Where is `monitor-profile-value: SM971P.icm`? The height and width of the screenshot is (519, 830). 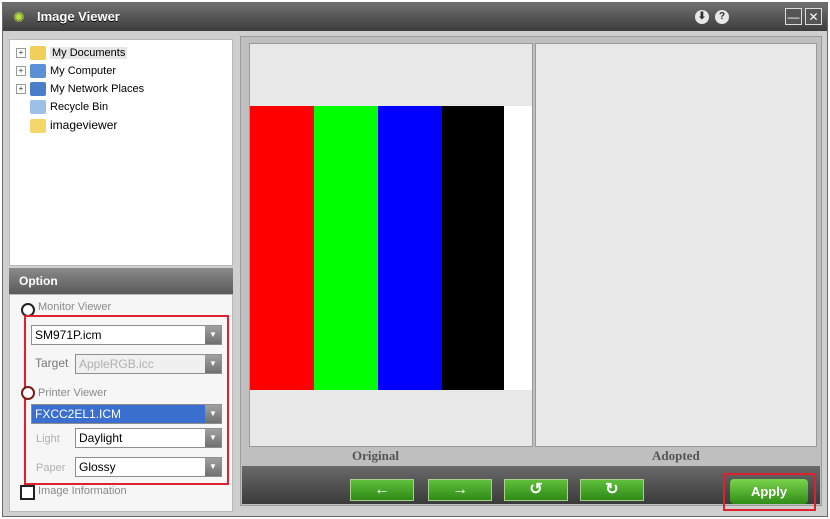 monitor-profile-value: SM971P.icm is located at coordinates (68, 335).